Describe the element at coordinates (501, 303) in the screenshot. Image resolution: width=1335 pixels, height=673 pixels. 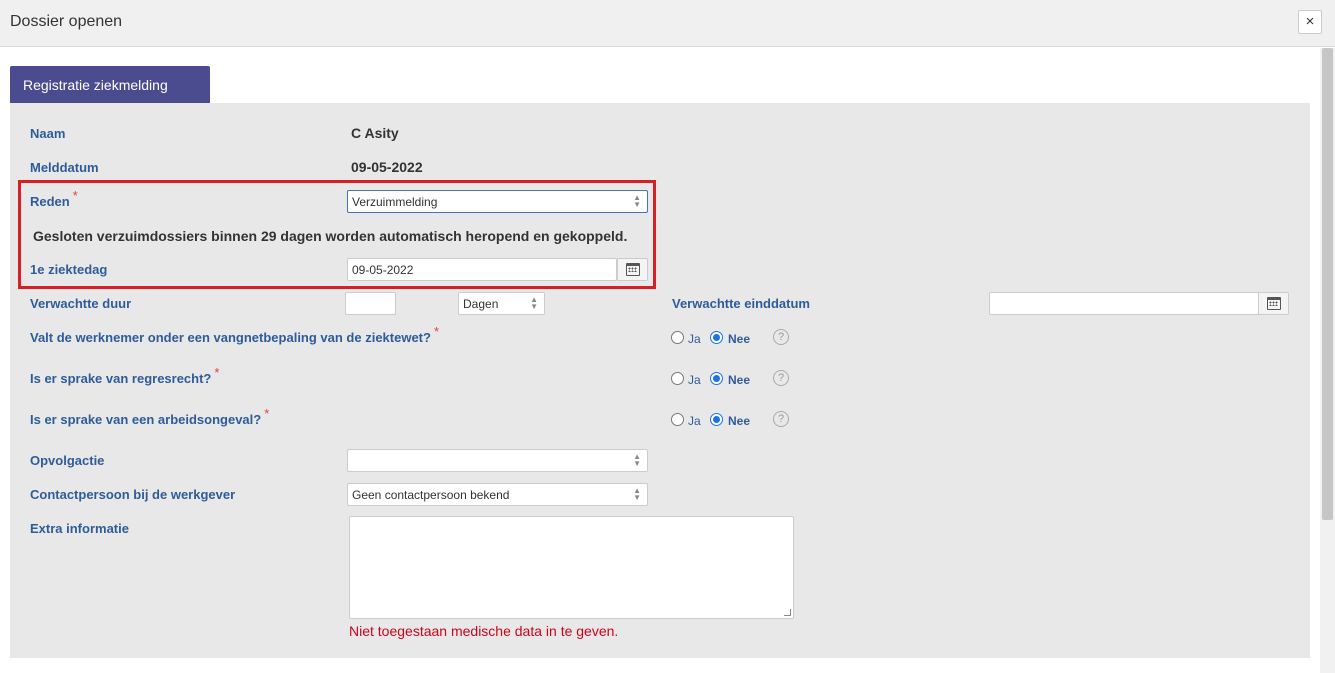
I see `duur-unit-select: Dagen ▲ ▼` at that location.